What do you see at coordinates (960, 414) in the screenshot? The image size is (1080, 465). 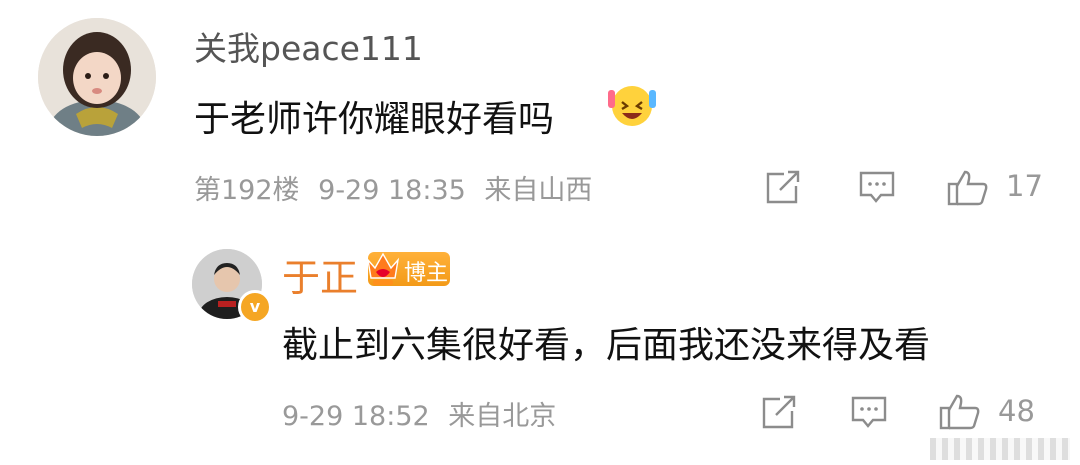 I see `reply-like-icon` at bounding box center [960, 414].